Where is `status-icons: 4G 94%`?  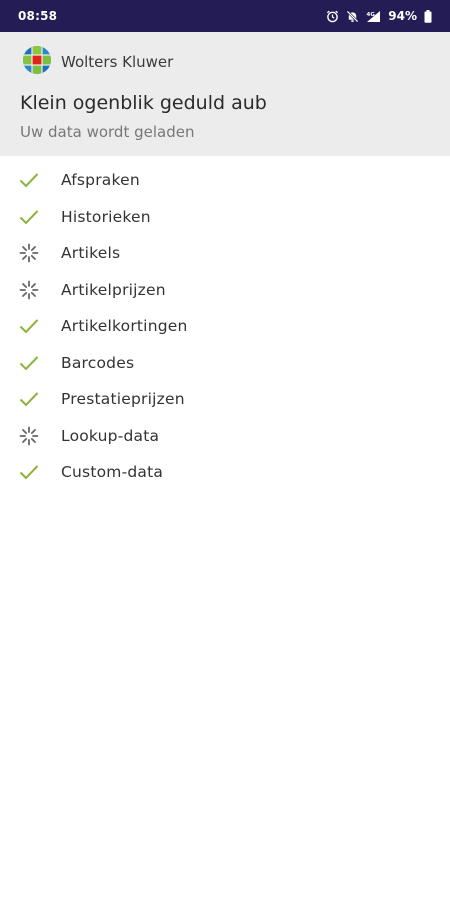
status-icons: 4G 94% is located at coordinates (379, 16).